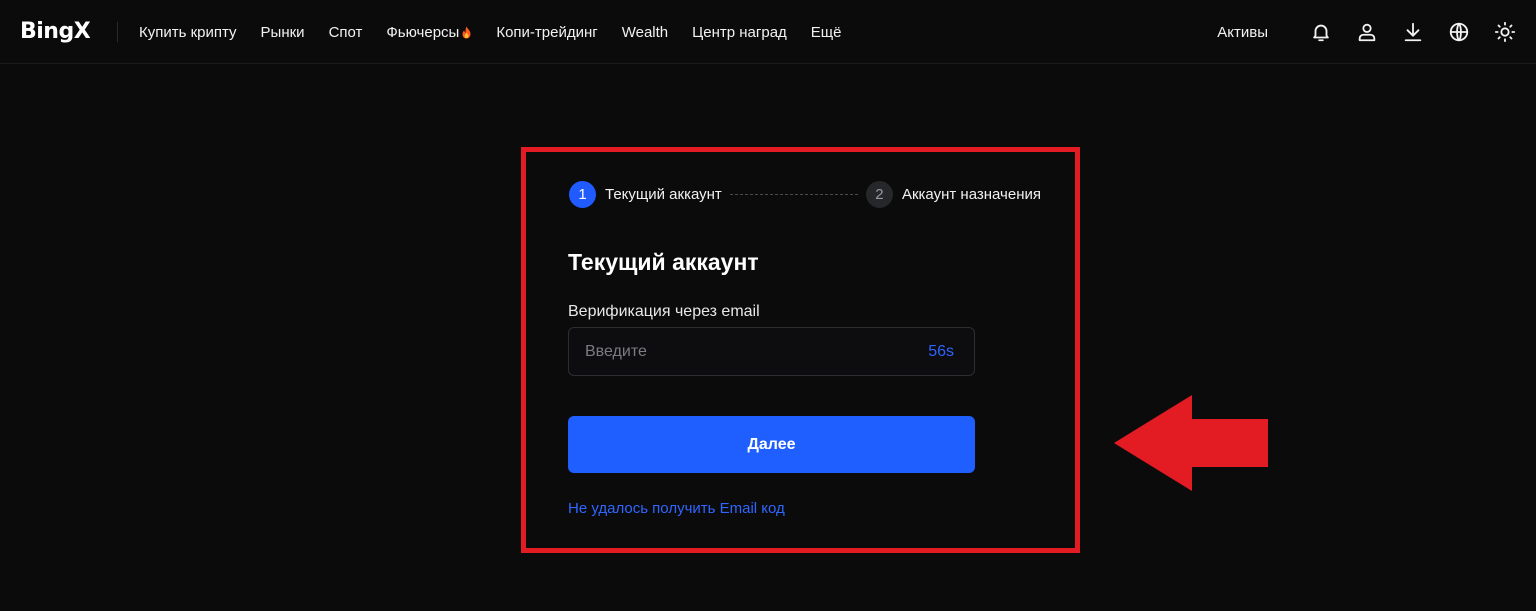 This screenshot has width=1536, height=611. I want to click on nav-item-futures: Фьючерсы, so click(429, 32).